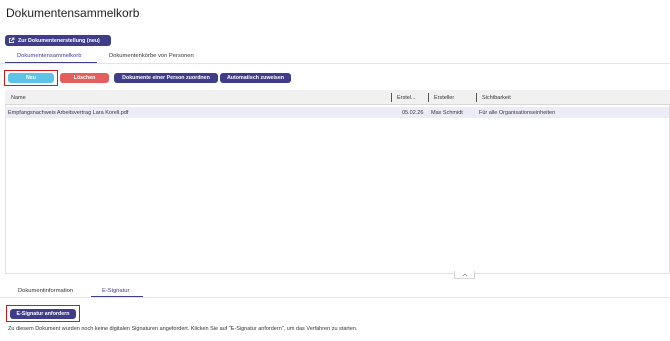 This screenshot has height=341, width=670. I want to click on request-esignature-button: E-Signatur anfordern, so click(43, 314).